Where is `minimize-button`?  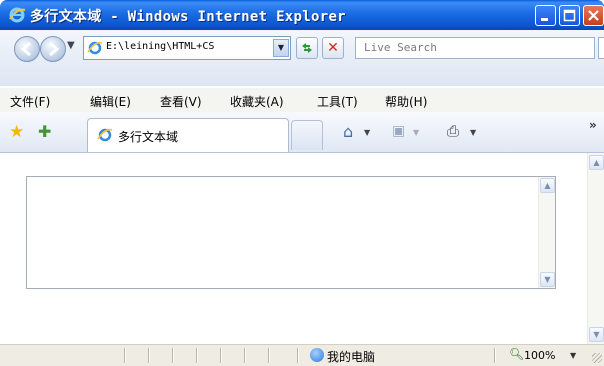 minimize-button is located at coordinates (545, 15).